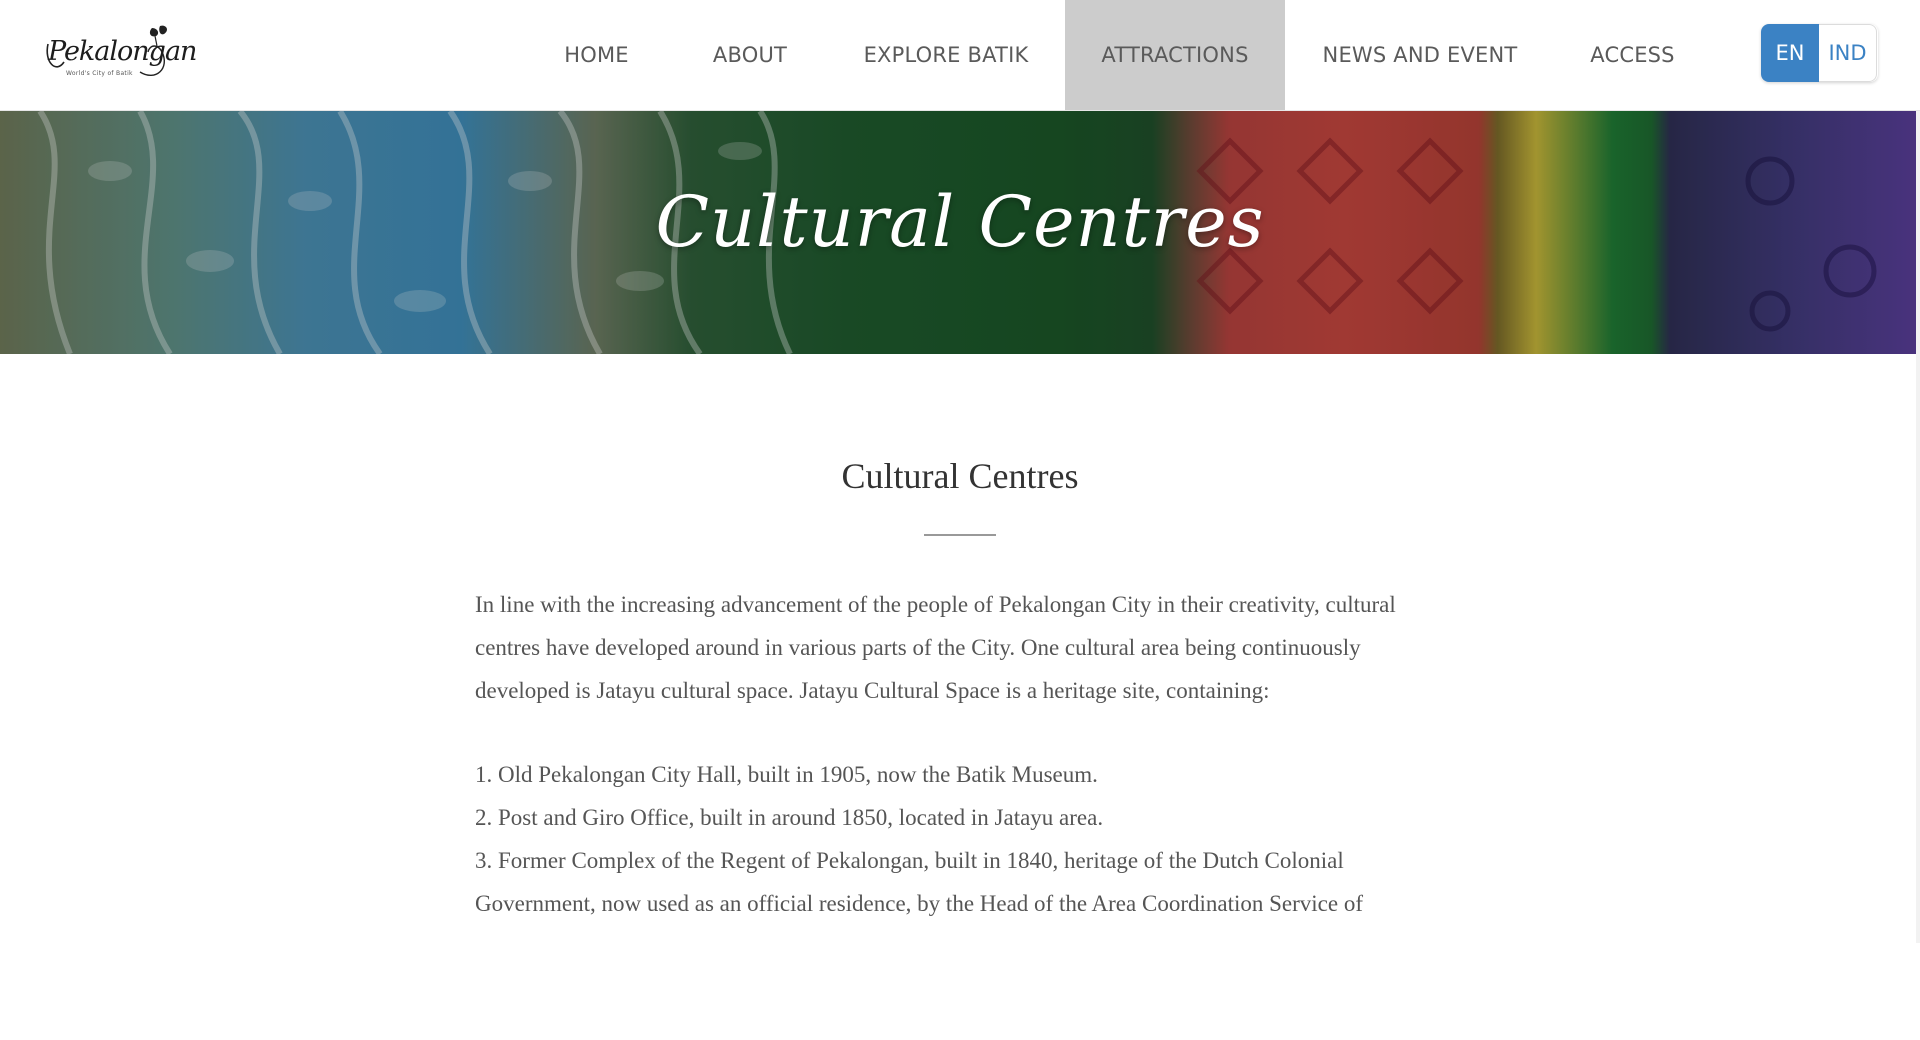  I want to click on site-logo: Pekalongan World's City of Batik, so click(120, 56).